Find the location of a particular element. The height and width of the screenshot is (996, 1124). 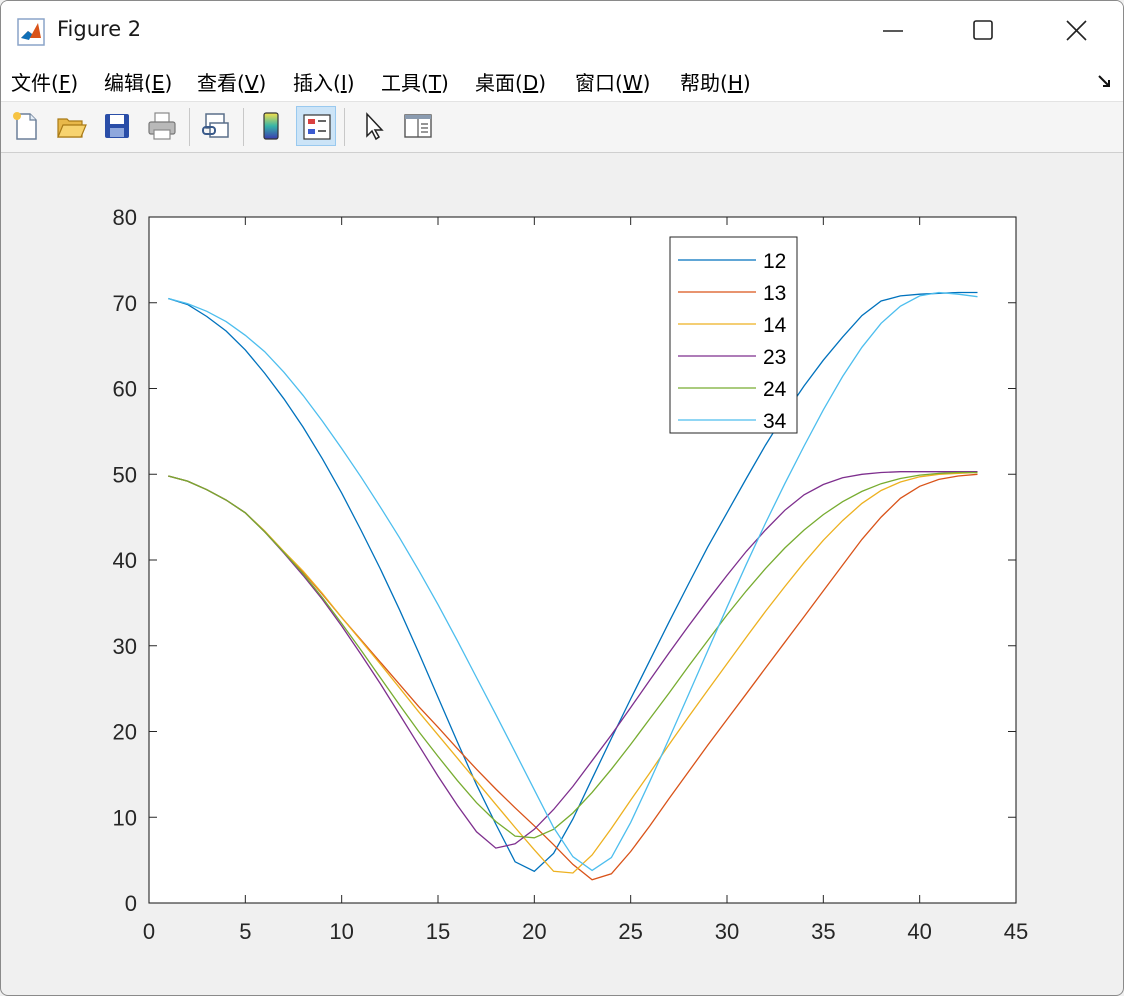

y-tick-label: 10 is located at coordinates (125, 817).